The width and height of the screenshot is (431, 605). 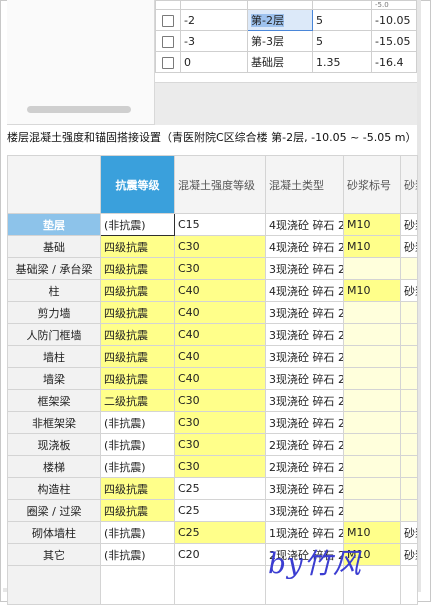 I want to click on column-header-seismic-grade: 抗震等级, so click(x=137, y=184).